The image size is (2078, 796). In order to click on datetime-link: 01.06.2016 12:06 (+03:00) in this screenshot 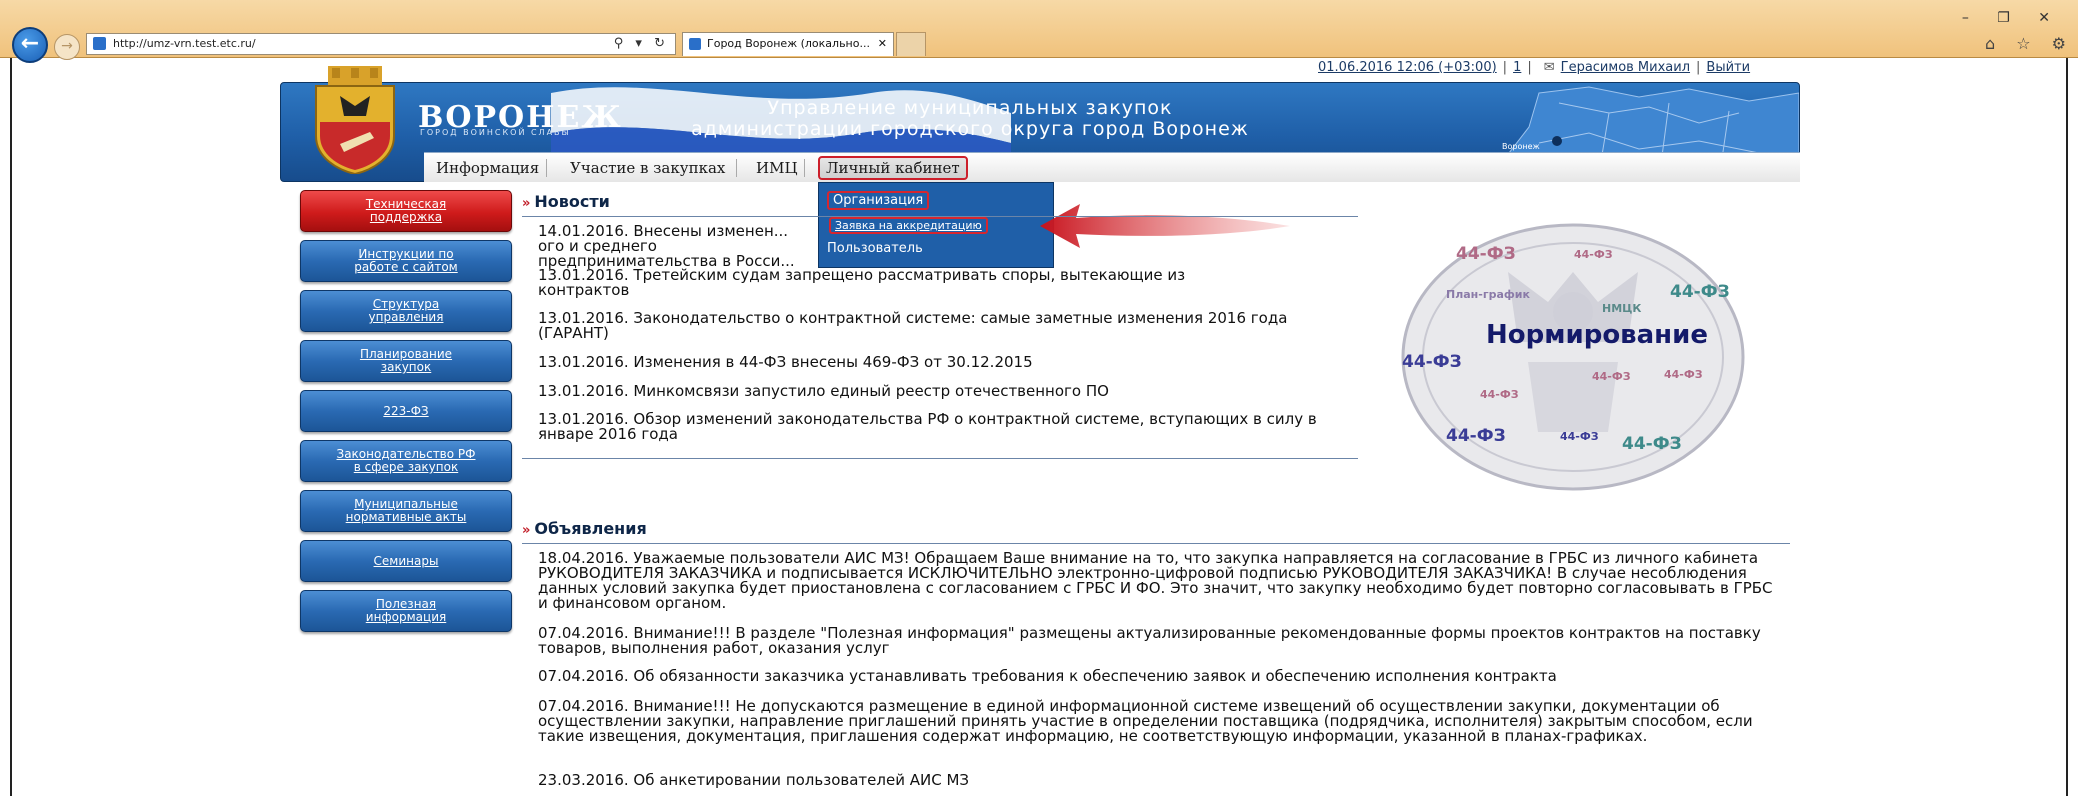, I will do `click(1407, 67)`.